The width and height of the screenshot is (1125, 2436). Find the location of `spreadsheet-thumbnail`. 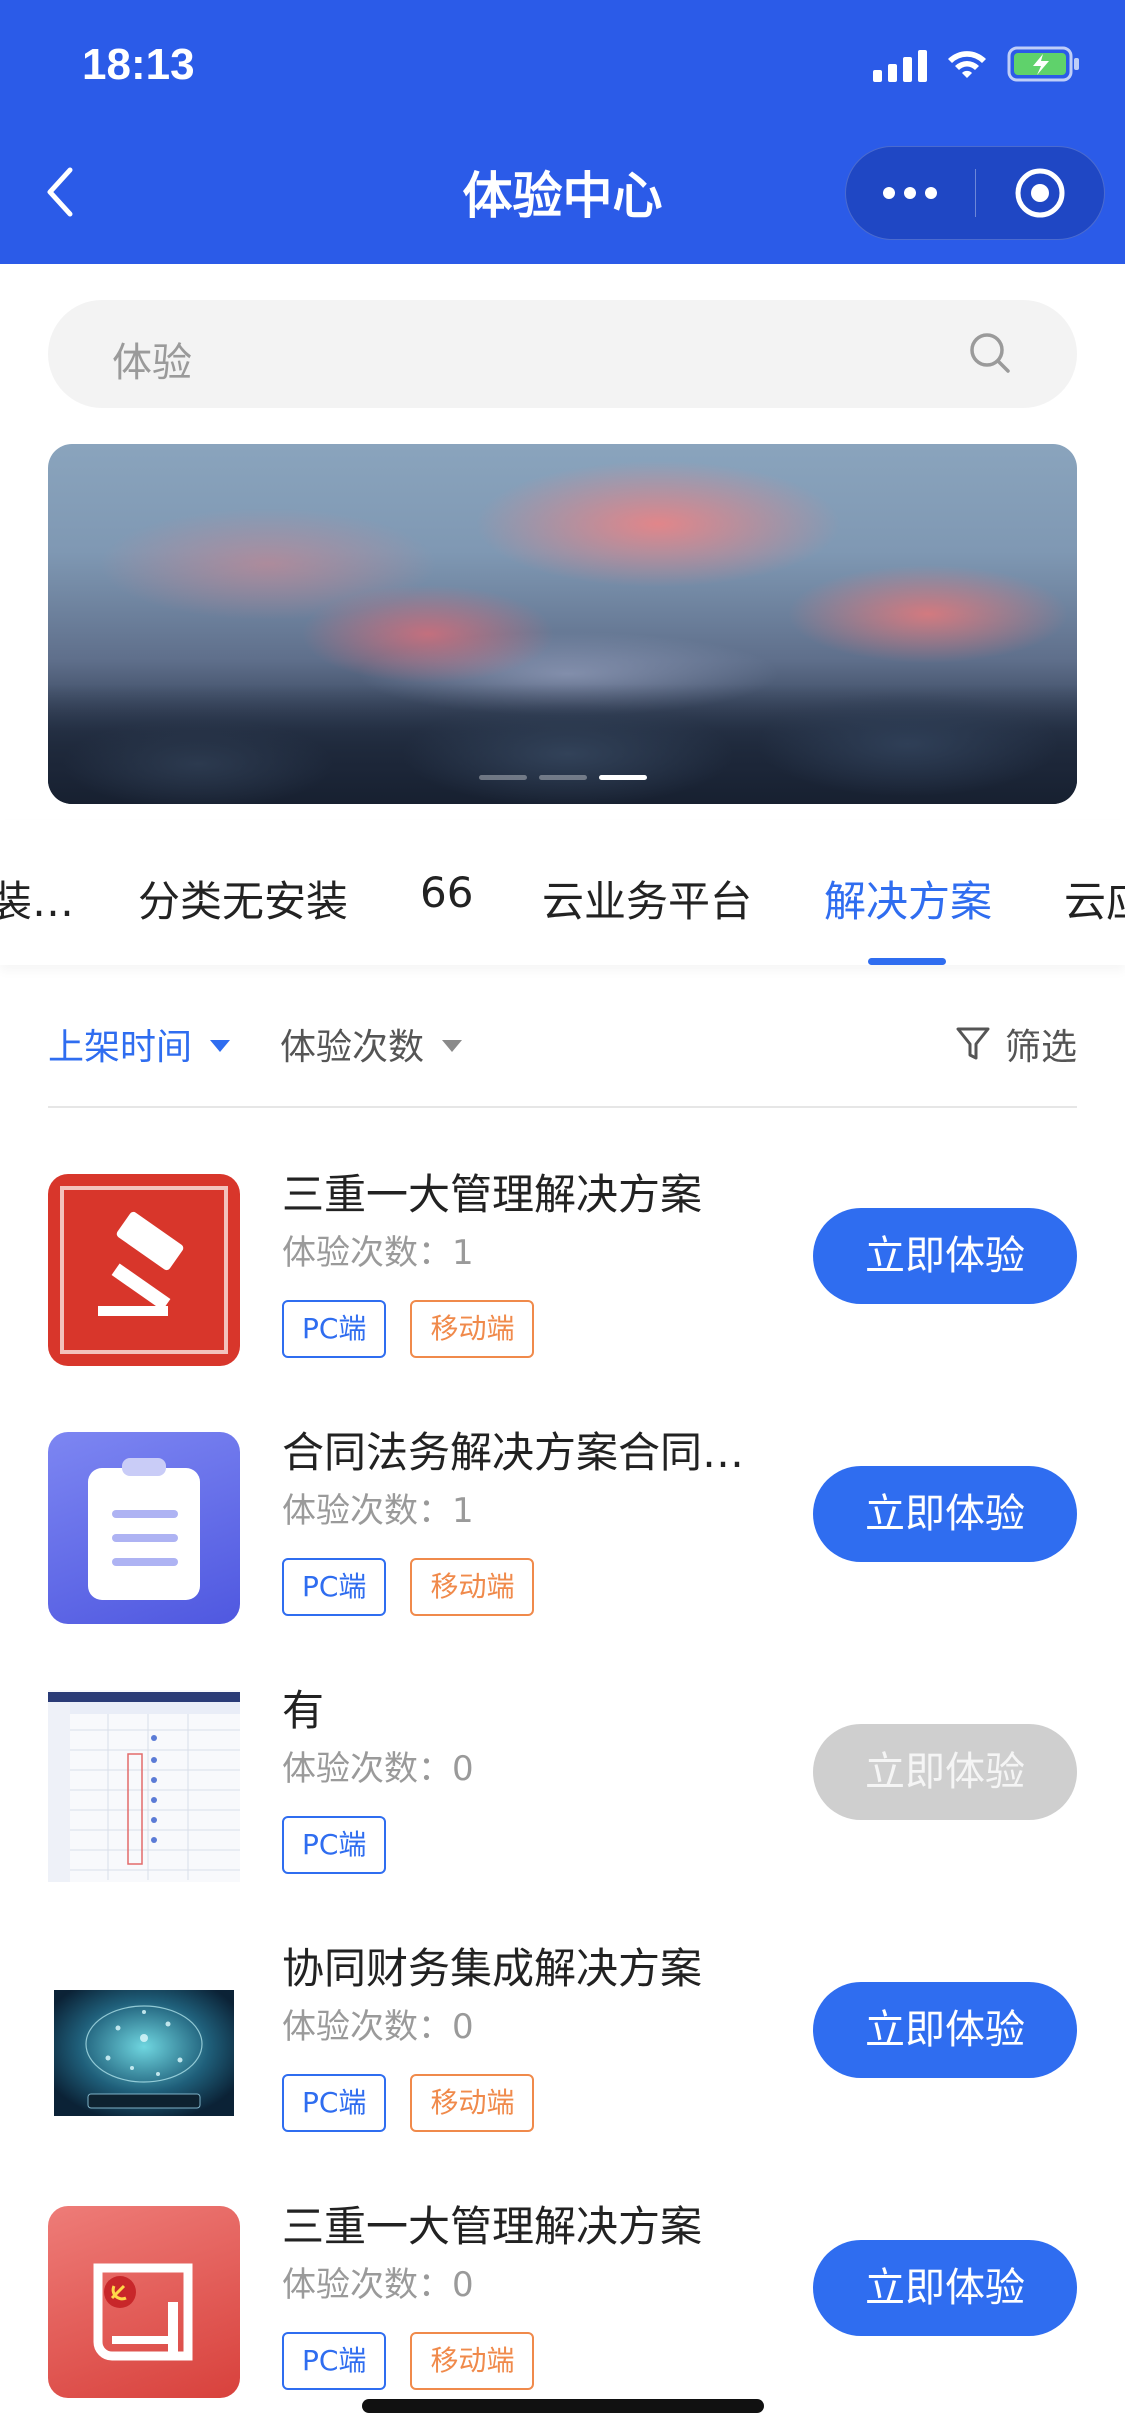

spreadsheet-thumbnail is located at coordinates (144, 1786).